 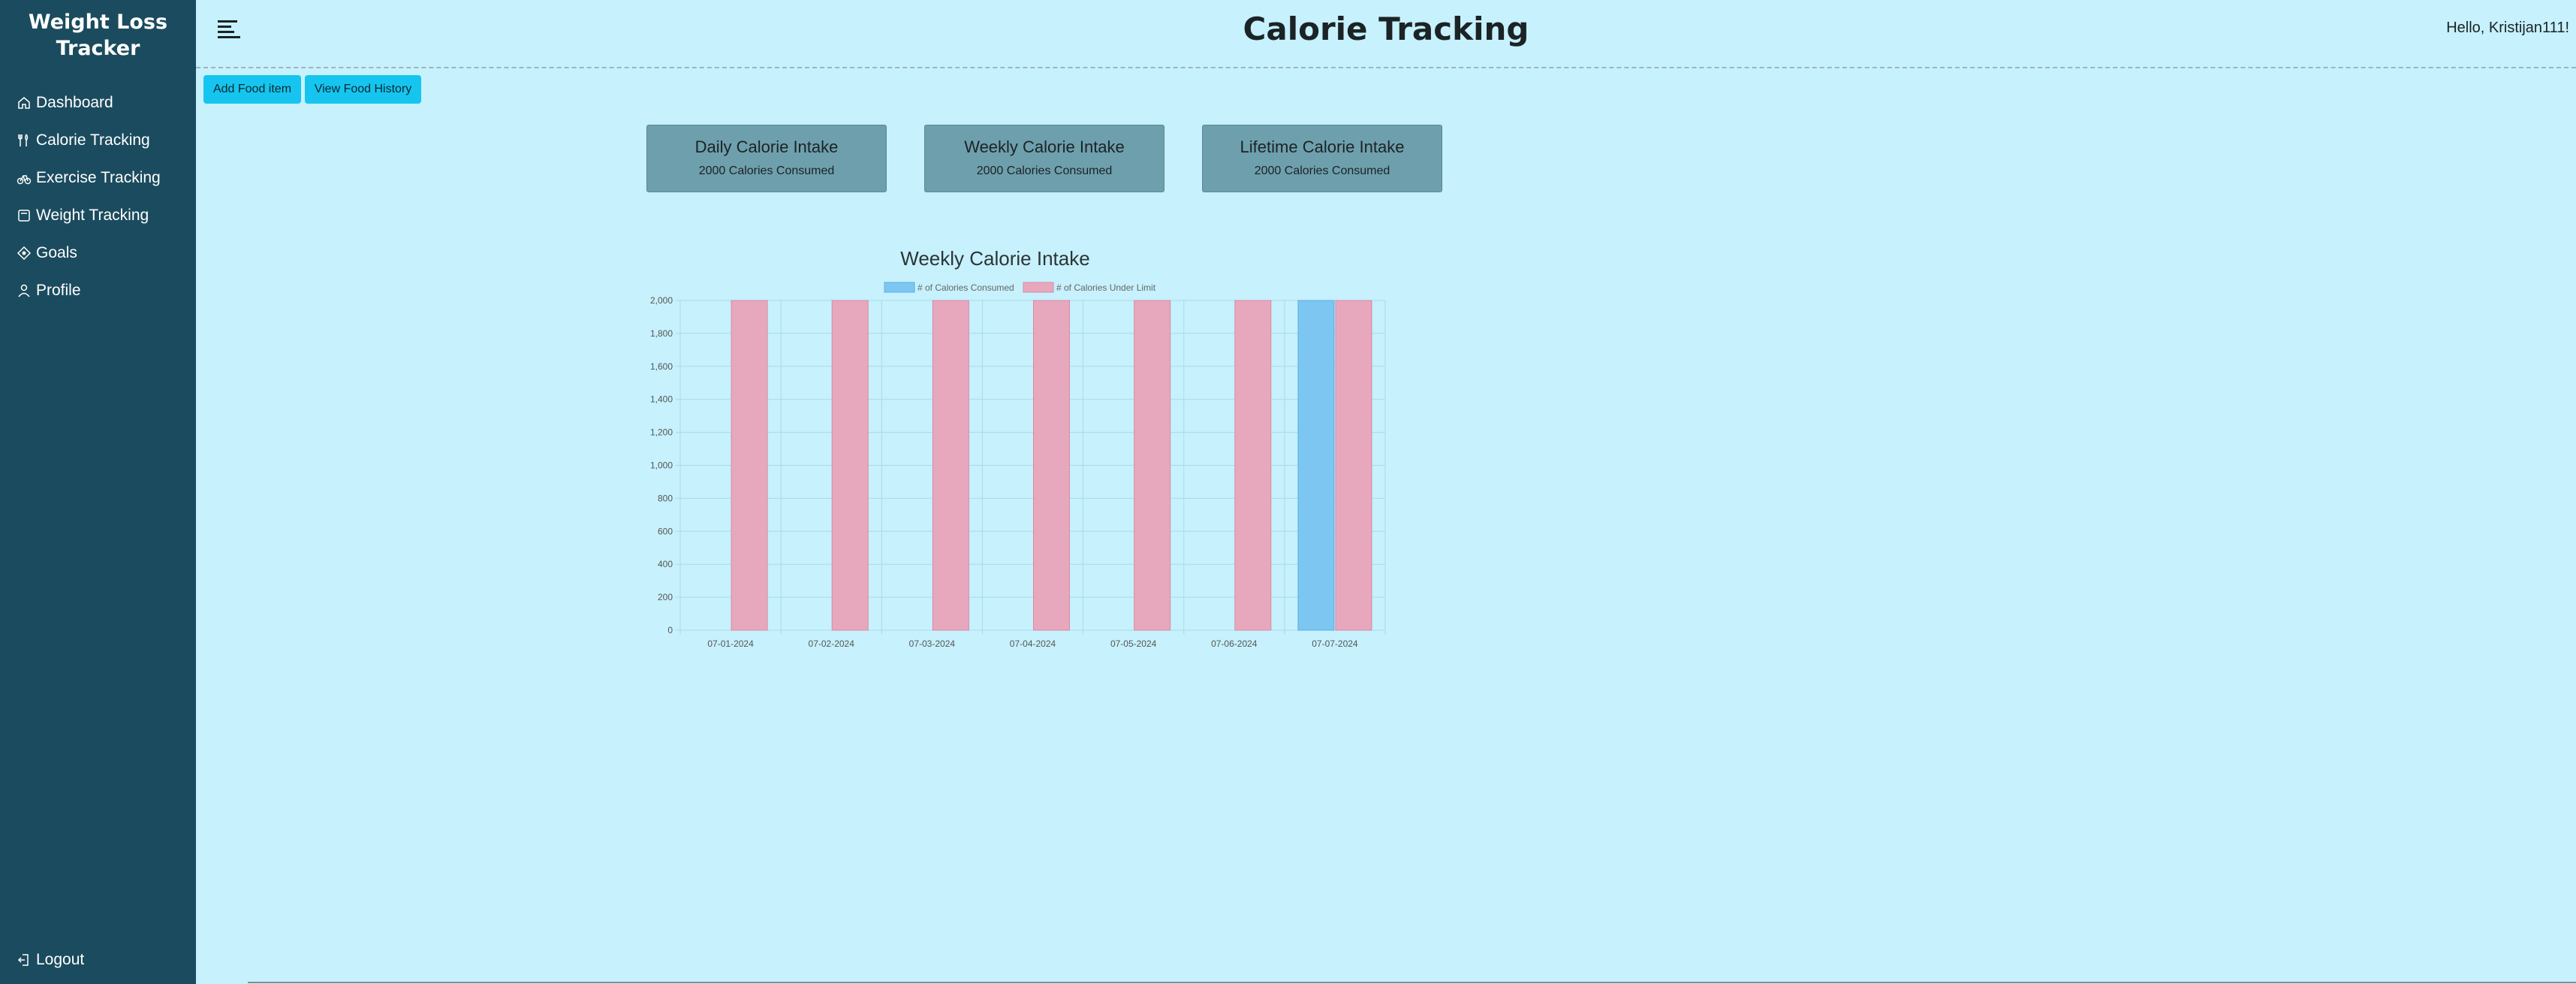 I want to click on header: Calorie Tracking Hello, Kristijan111!, so click(x=1386, y=34).